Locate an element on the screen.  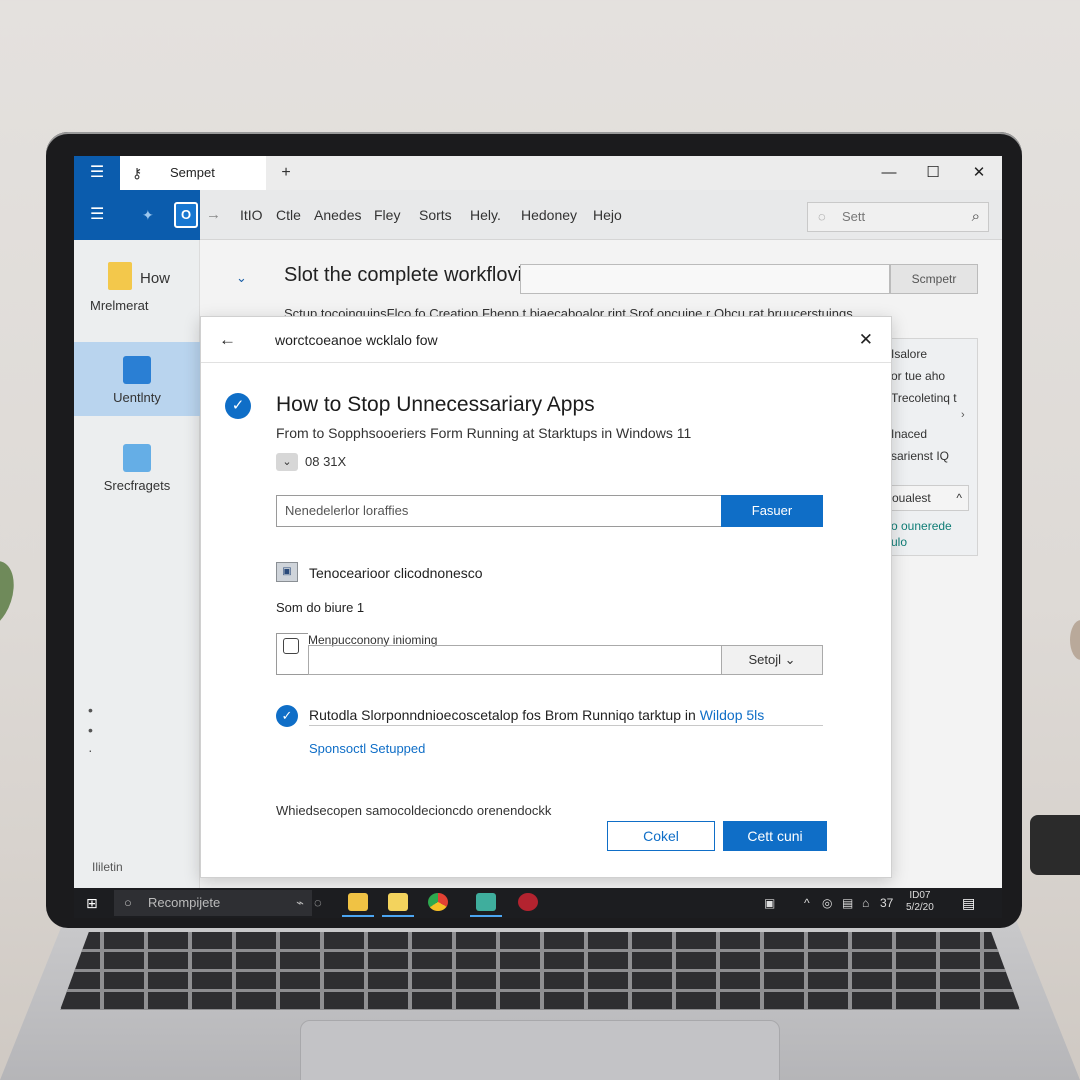
menu-icon: ☰ is located at coordinates (97, 173).